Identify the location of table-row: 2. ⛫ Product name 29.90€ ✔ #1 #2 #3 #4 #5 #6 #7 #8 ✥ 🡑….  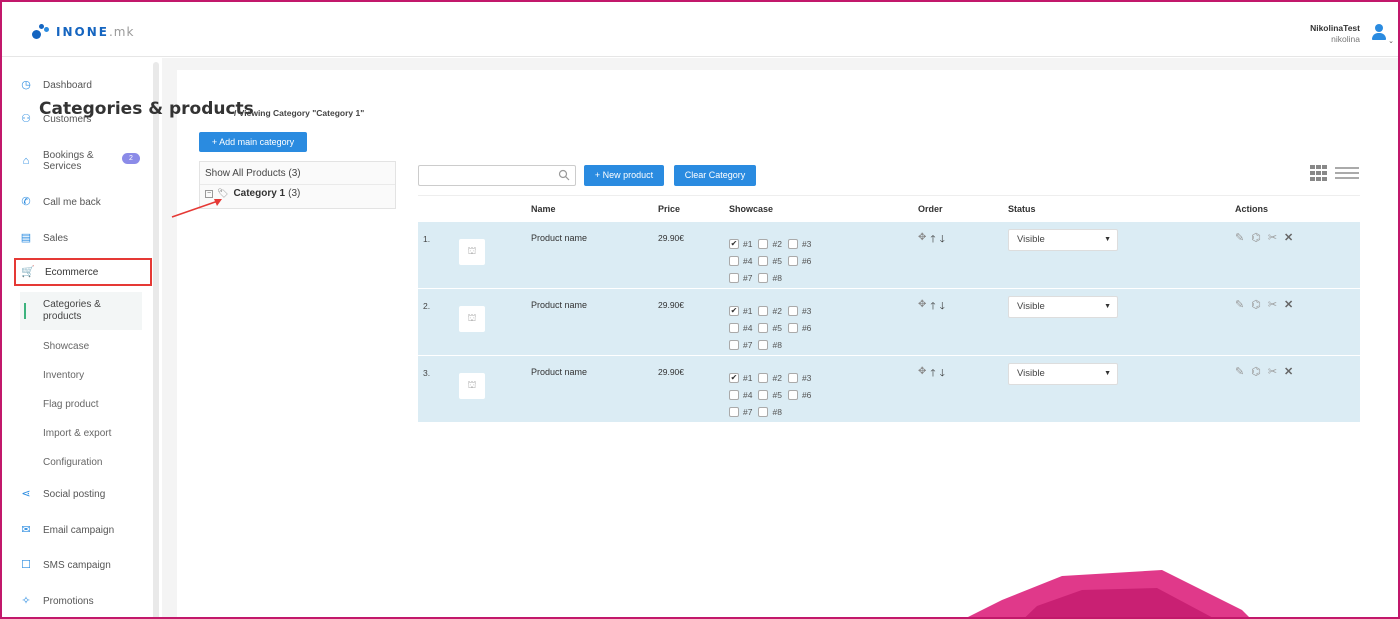
(889, 322).